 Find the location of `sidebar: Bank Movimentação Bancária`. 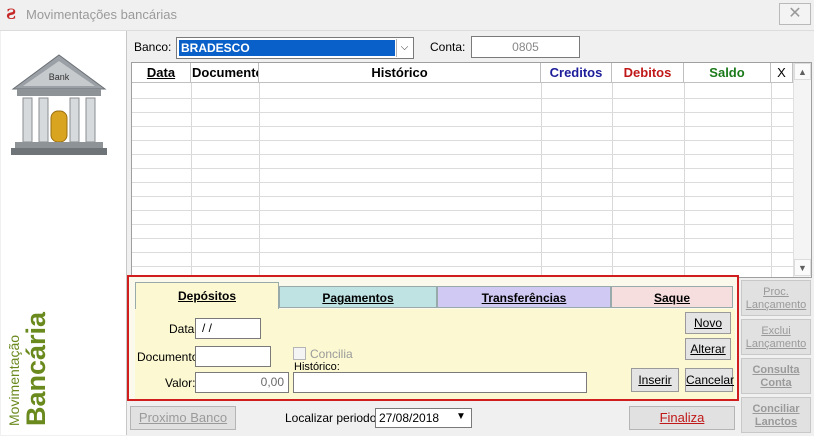

sidebar: Bank Movimentação Bancária is located at coordinates (64, 233).